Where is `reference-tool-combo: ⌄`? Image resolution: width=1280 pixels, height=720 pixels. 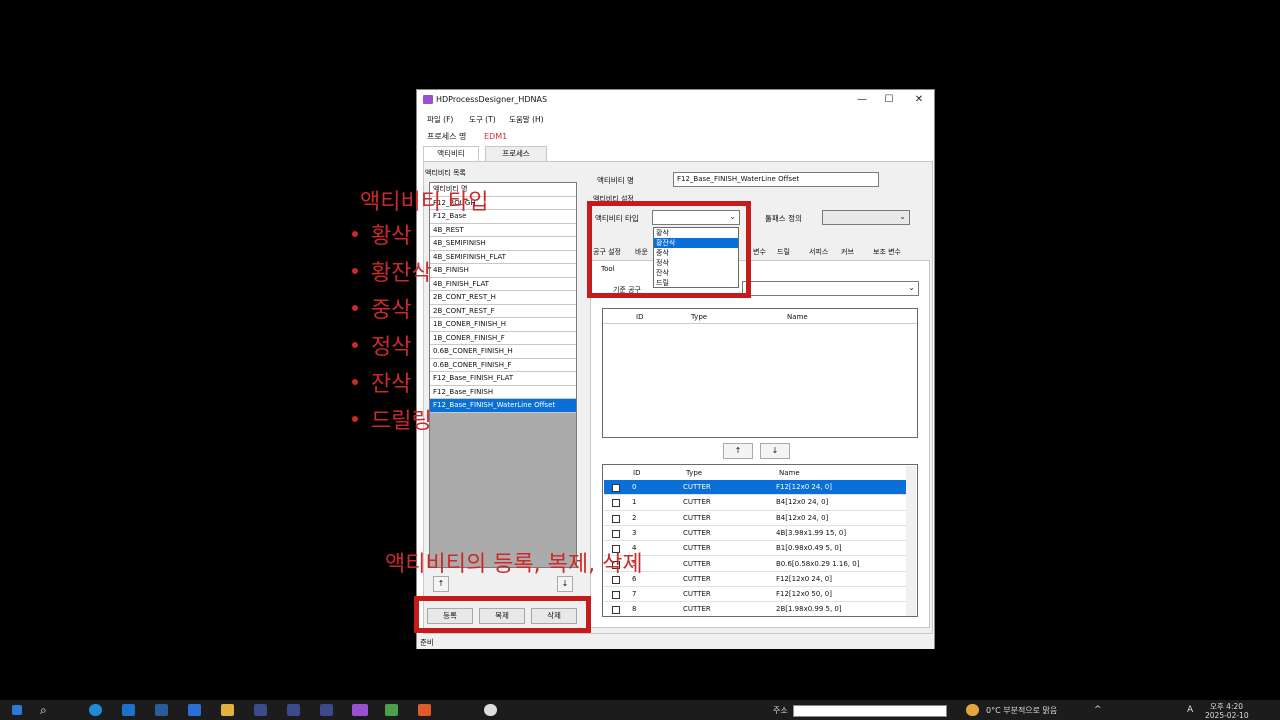
reference-tool-combo: ⌄ is located at coordinates (830, 288).